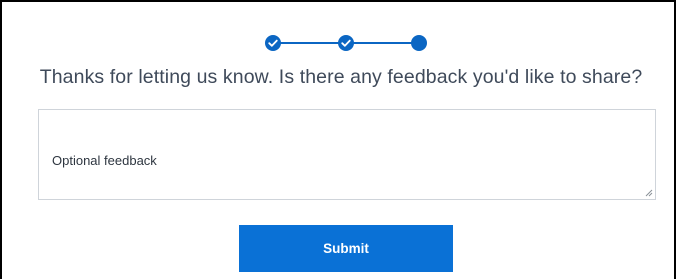 The width and height of the screenshot is (678, 279). Describe the element at coordinates (104, 160) in the screenshot. I see `feedback-placeholder: Optional feedback` at that location.